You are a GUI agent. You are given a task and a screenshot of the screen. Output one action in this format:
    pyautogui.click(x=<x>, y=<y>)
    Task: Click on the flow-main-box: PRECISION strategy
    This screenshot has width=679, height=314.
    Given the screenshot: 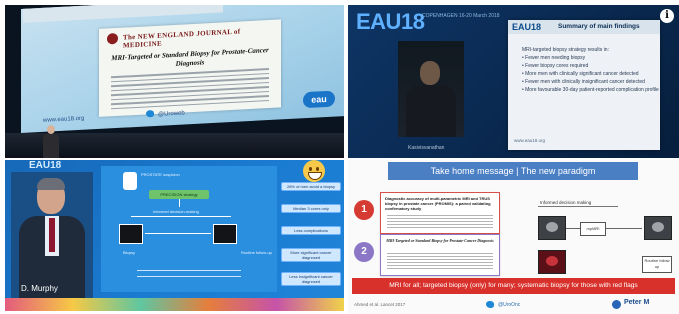 What is the action you would take?
    pyautogui.click(x=179, y=194)
    